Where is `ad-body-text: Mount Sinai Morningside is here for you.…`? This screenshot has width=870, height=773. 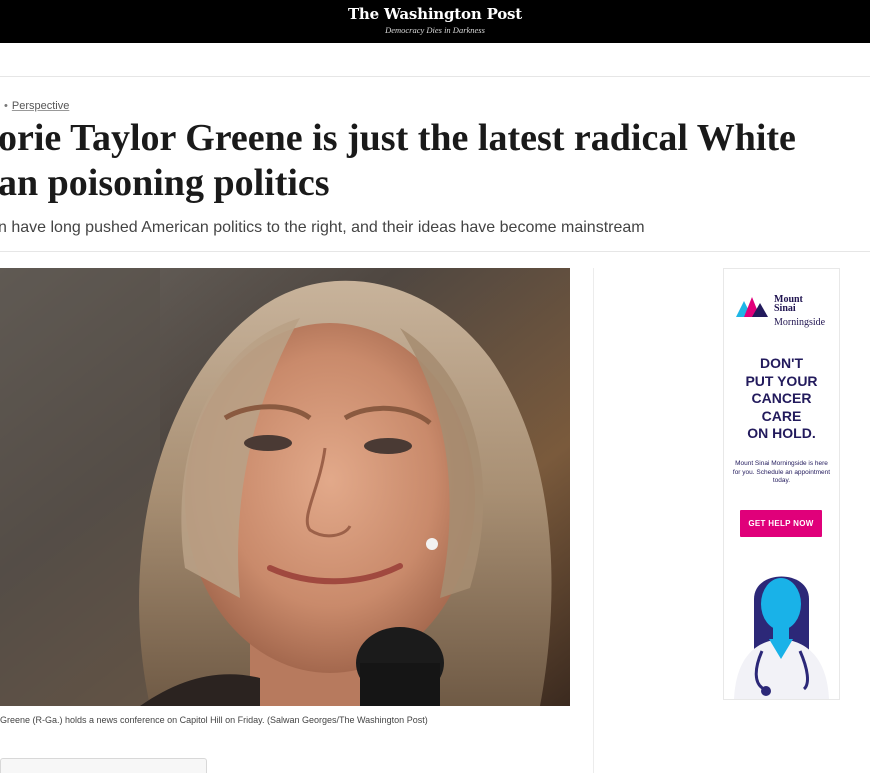
ad-body-text: Mount Sinai Morningside is here for you.… is located at coordinates (781, 472).